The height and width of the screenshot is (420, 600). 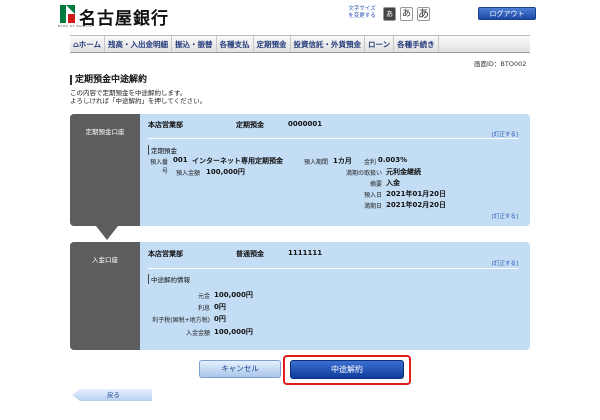 What do you see at coordinates (416, 194) in the screenshot?
I see `deposit-date: 2021年01月20日` at bounding box center [416, 194].